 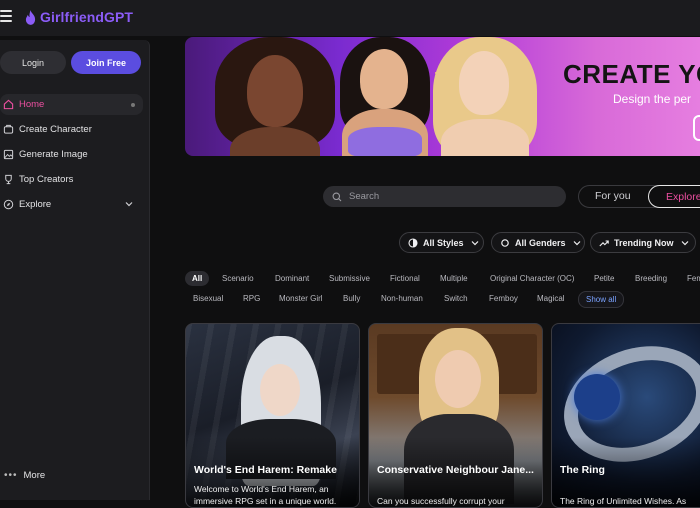 What do you see at coordinates (696, 128) in the screenshot?
I see `banner-cta-button` at bounding box center [696, 128].